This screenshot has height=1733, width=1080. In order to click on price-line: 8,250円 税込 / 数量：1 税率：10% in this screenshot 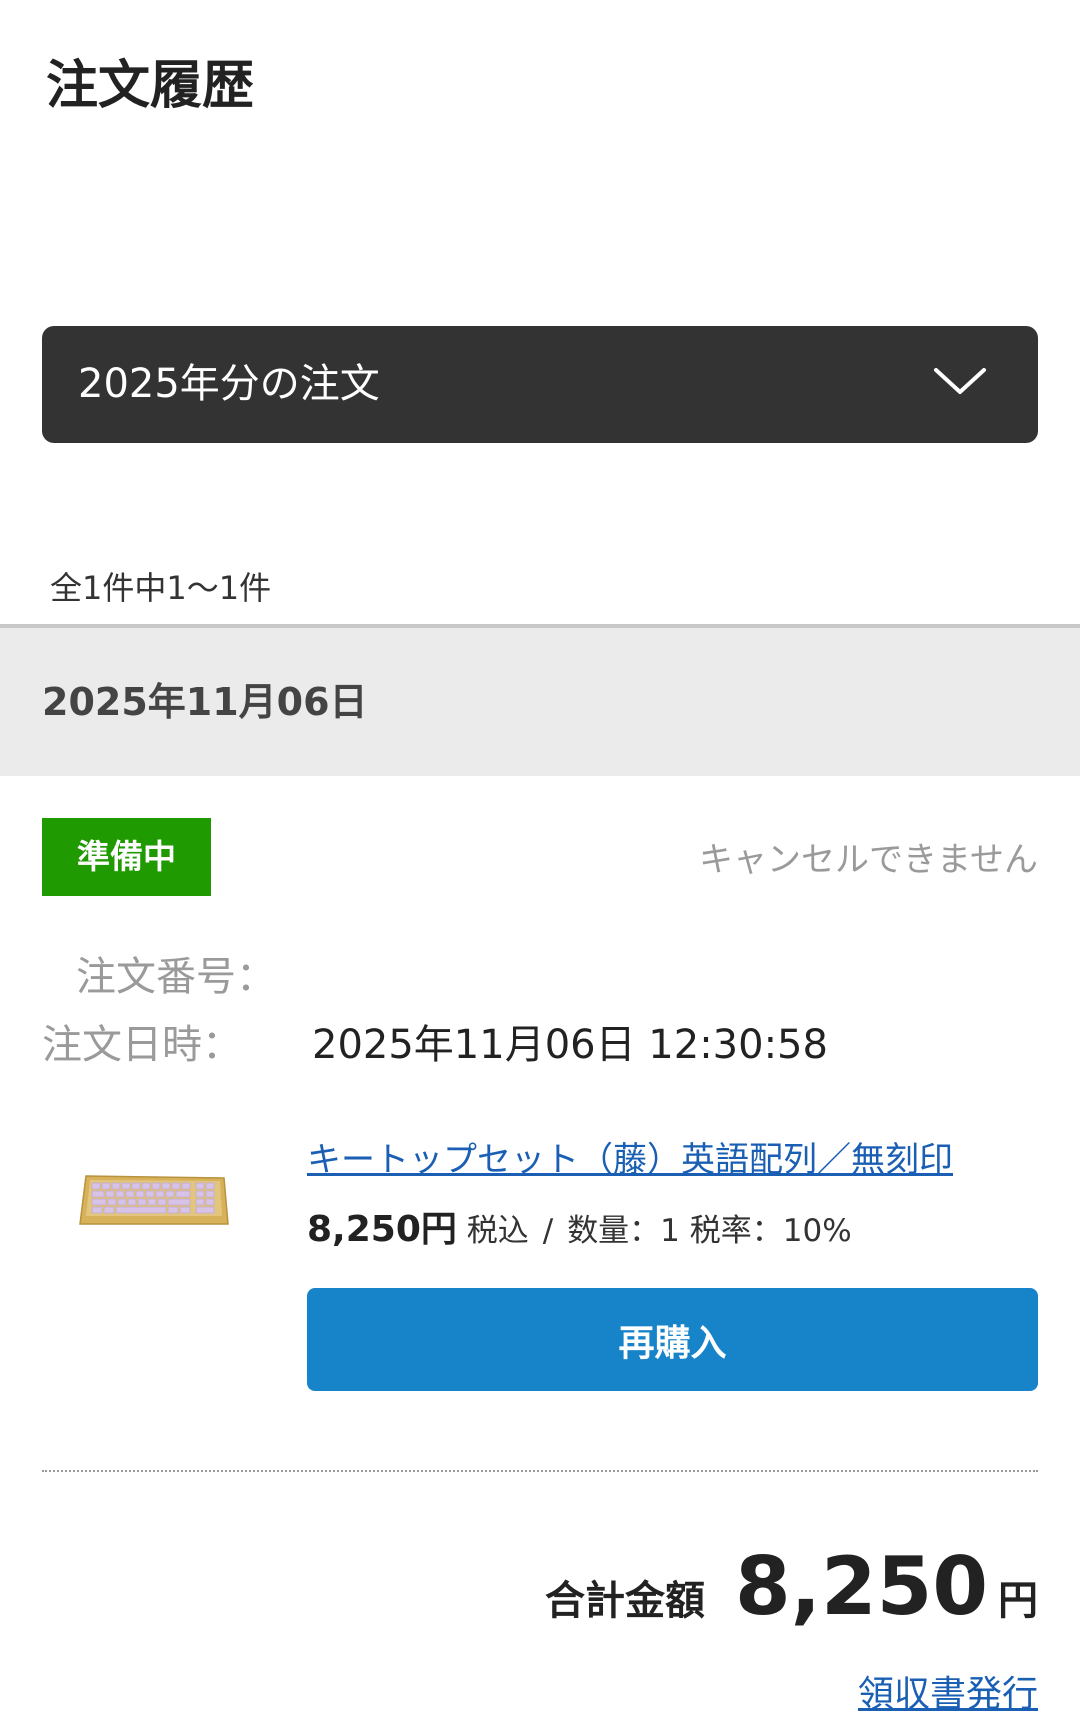, I will do `click(579, 1226)`.